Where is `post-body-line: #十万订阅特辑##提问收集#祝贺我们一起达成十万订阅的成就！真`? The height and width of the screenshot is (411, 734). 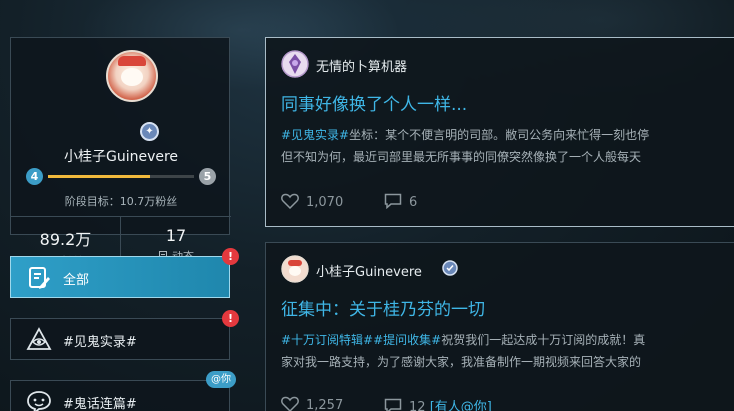 post-body-line: #十万订阅特辑##提问收集#祝贺我们一起达成十万订阅的成就！真 is located at coordinates (507, 340).